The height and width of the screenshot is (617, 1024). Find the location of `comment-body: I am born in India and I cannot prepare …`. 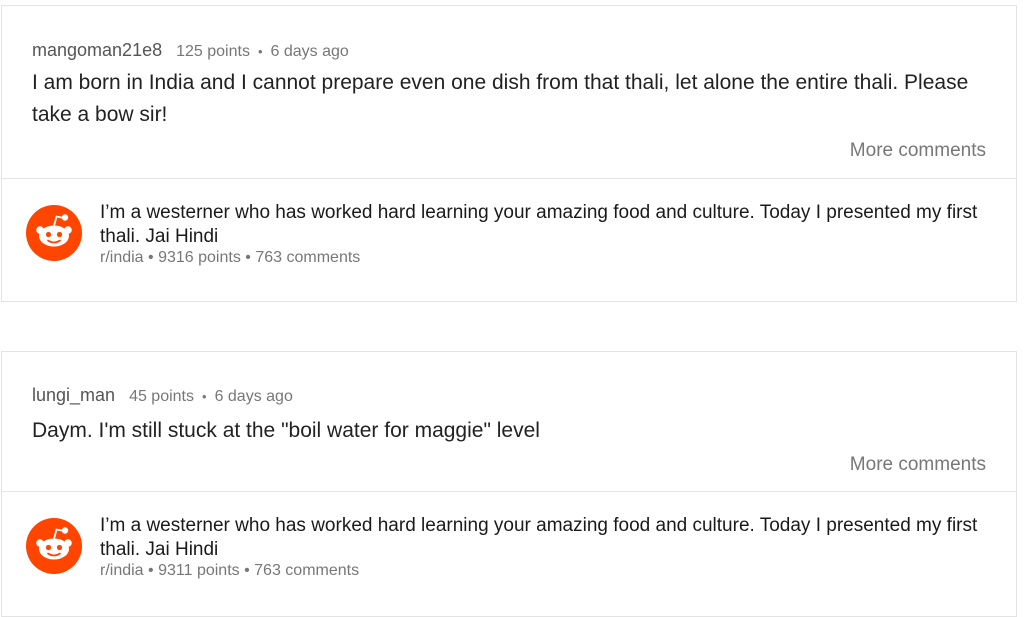

comment-body: I am born in India and I cannot prepare … is located at coordinates (500, 98).